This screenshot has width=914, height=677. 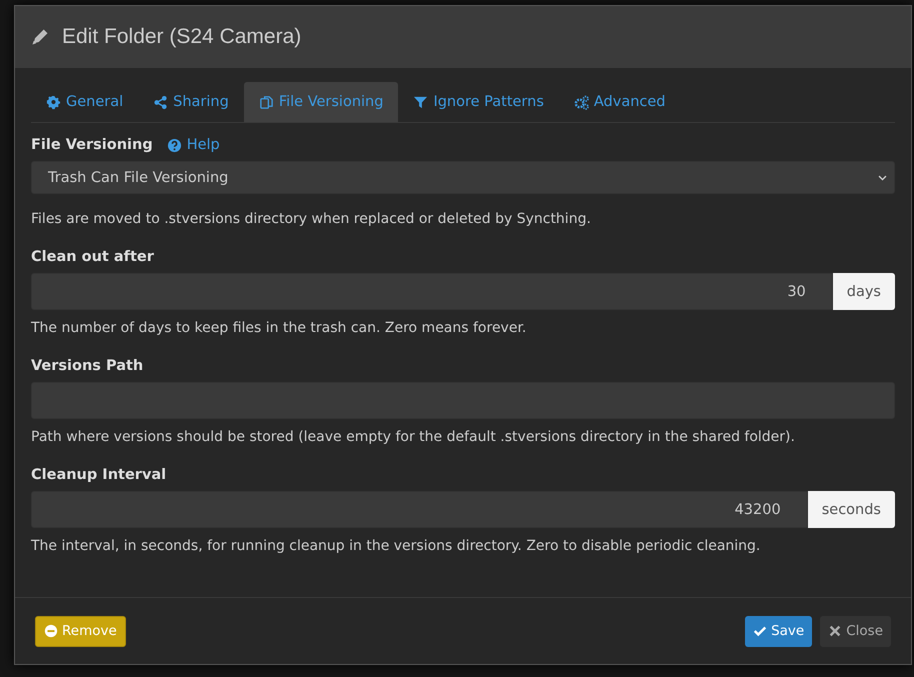 I want to click on tab: File Versioning, so click(x=321, y=102).